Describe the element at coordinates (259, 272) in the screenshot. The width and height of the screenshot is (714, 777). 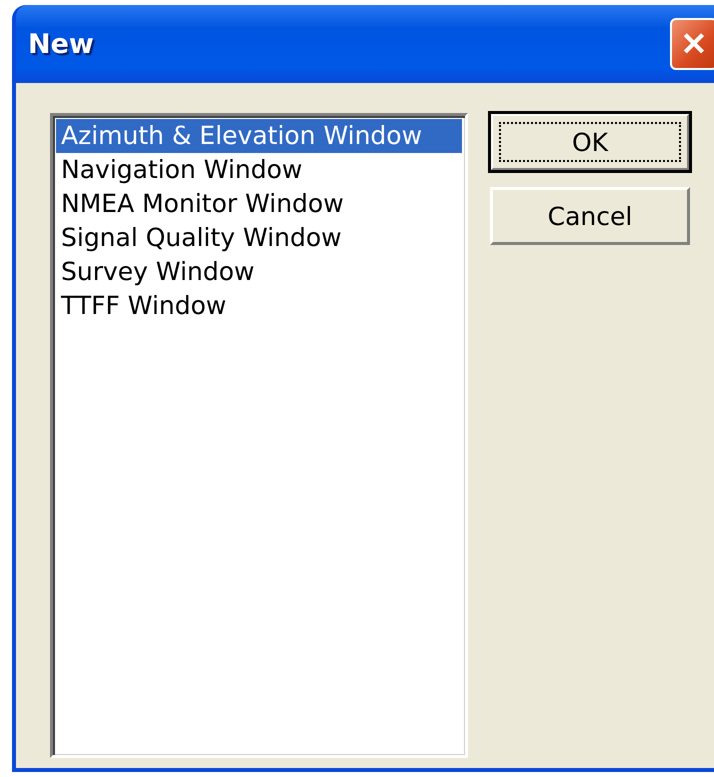
I see `list-item: Survey Window` at that location.